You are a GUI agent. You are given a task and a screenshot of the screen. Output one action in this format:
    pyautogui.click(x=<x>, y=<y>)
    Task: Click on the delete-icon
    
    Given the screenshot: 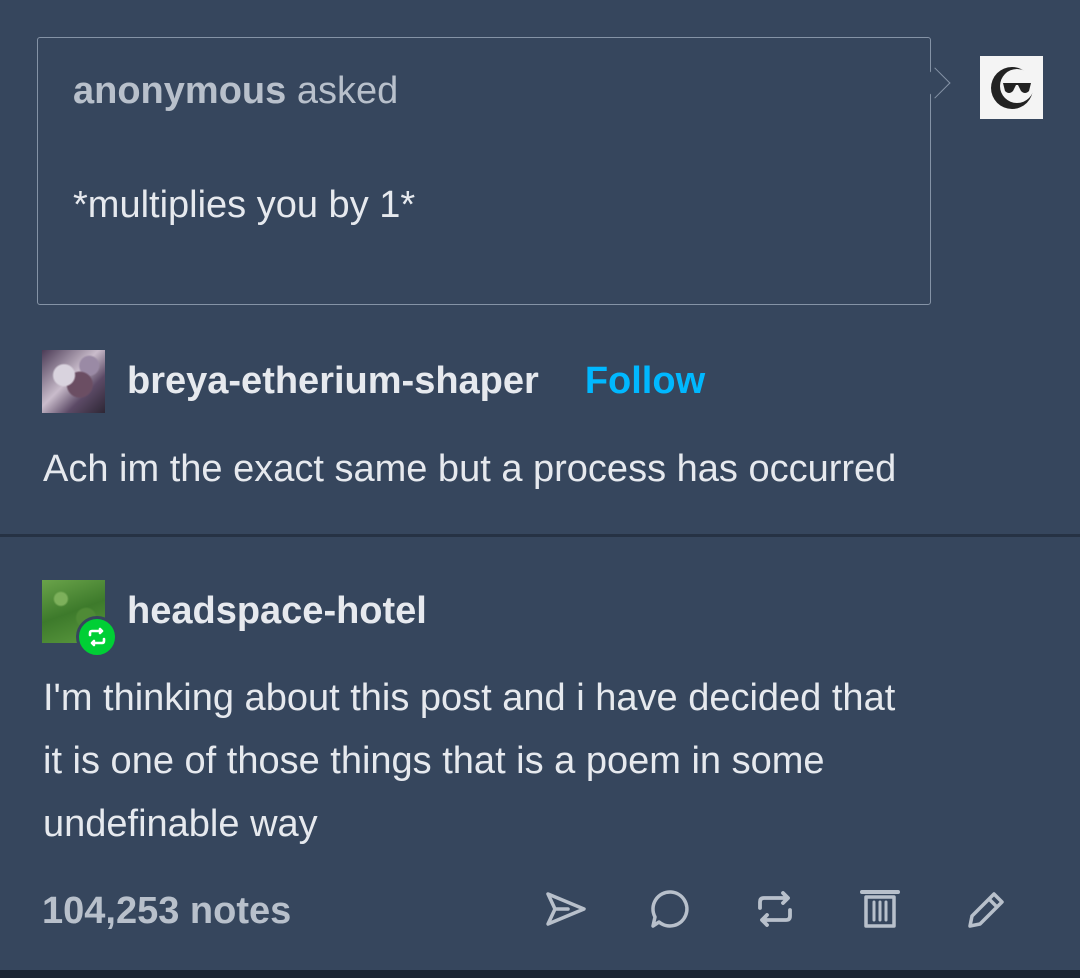 What is the action you would take?
    pyautogui.click(x=880, y=909)
    